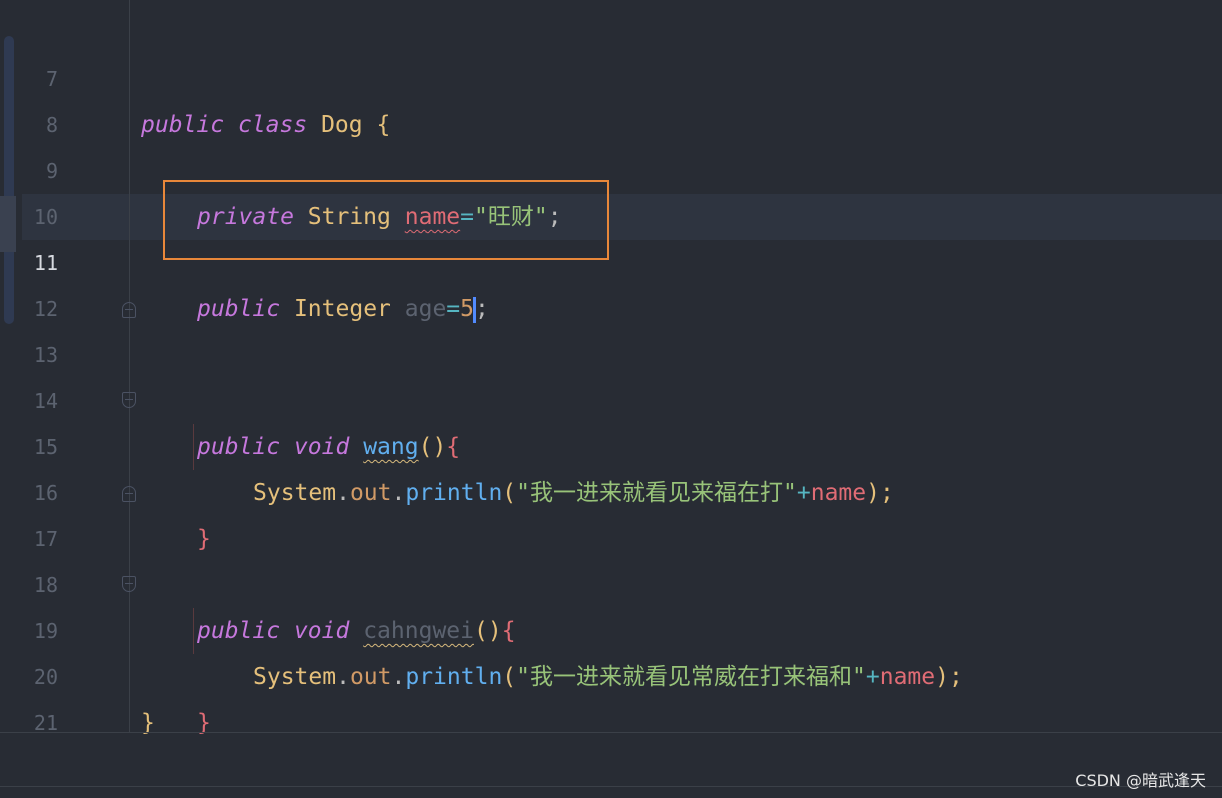  I want to click on code-line: 8, so click(611, 96).